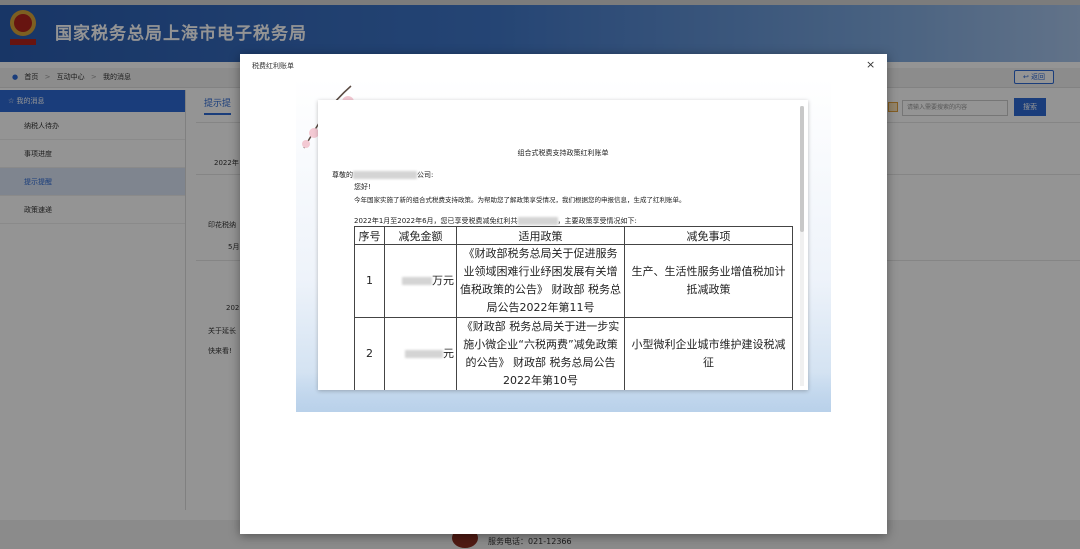 The width and height of the screenshot is (1080, 549). What do you see at coordinates (342, 175) in the screenshot?
I see `salutation-prefix: 尊敬的` at bounding box center [342, 175].